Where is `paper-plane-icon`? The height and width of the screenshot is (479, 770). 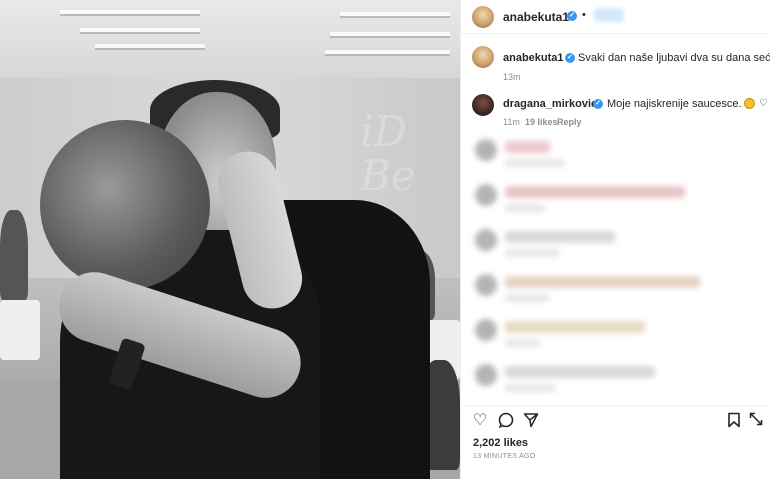
paper-plane-icon is located at coordinates (531, 421).